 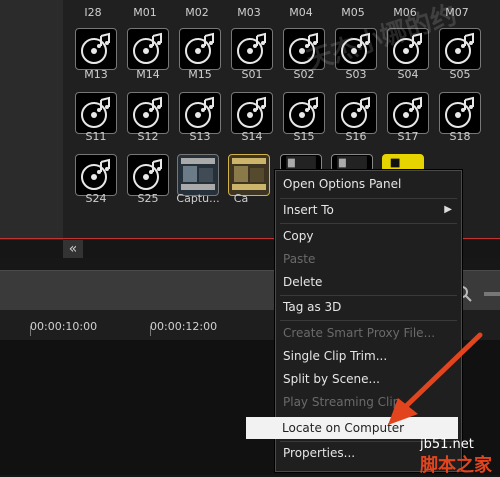 I want to click on tile-label: M03, so click(x=249, y=12).